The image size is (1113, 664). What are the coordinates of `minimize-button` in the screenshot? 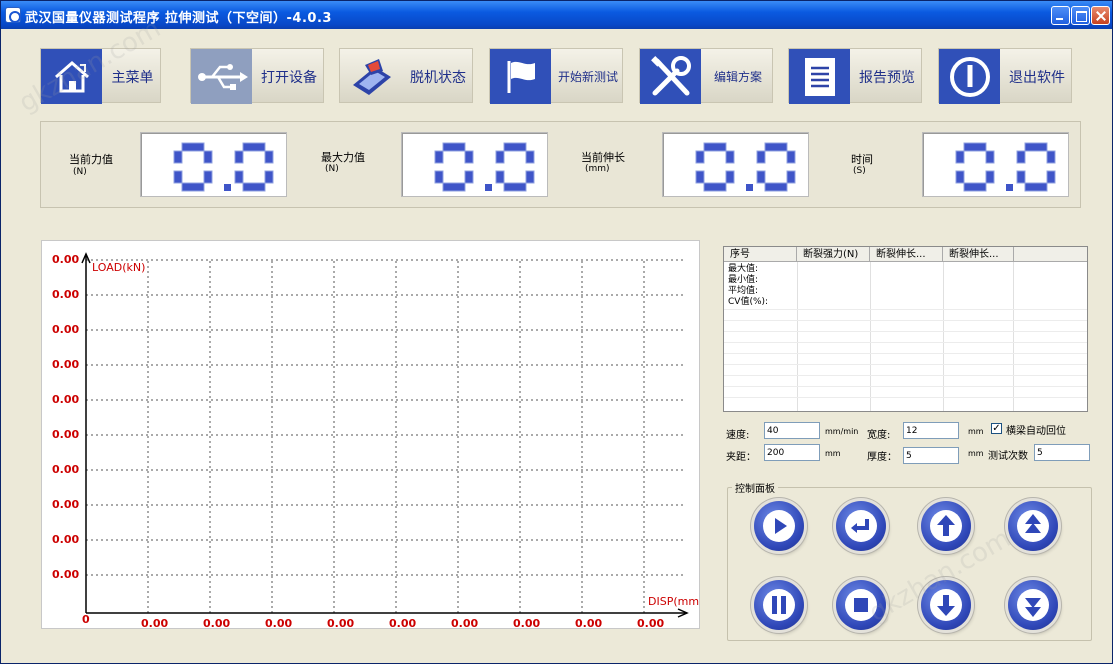 It's located at (1060, 15).